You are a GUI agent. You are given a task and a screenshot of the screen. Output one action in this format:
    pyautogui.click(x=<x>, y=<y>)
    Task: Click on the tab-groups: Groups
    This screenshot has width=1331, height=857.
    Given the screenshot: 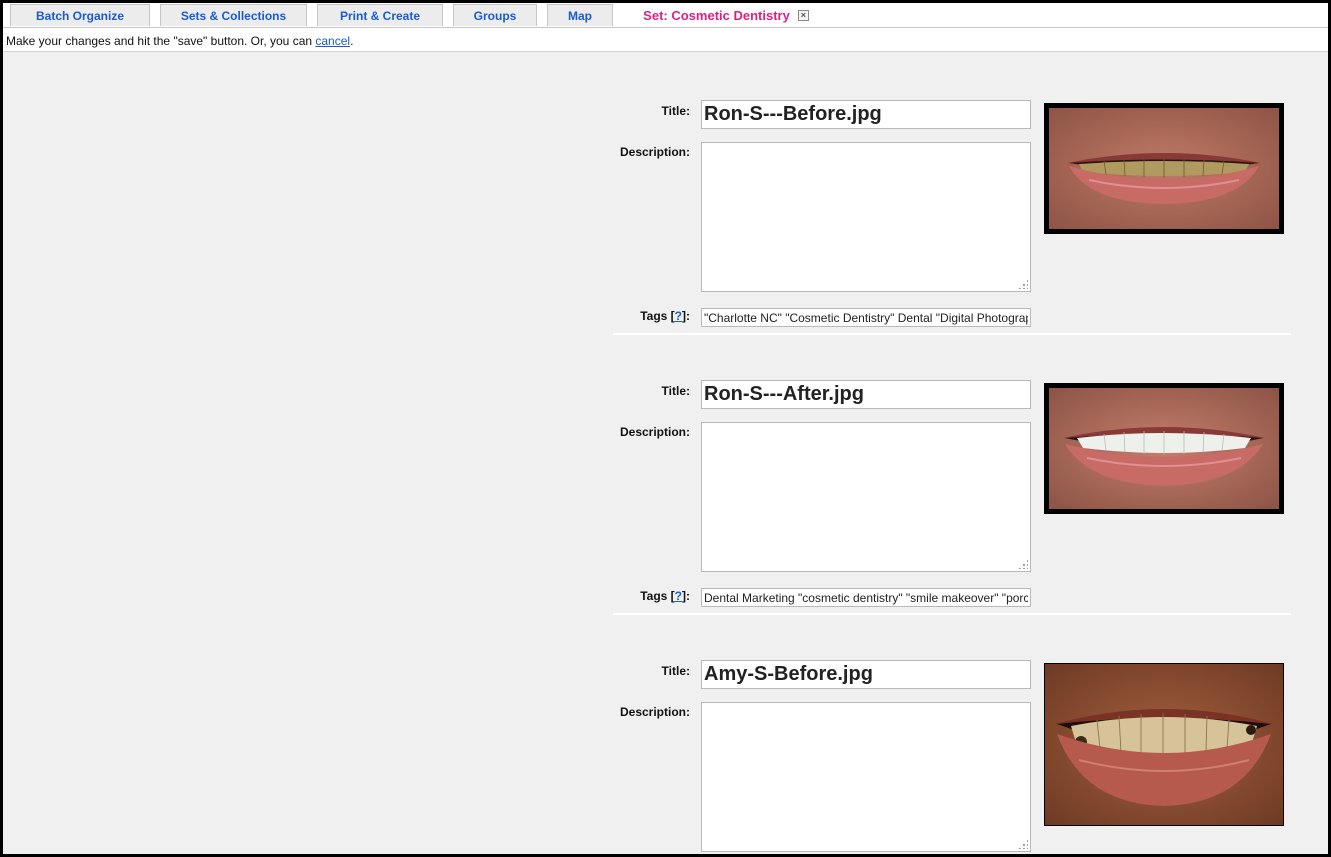 What is the action you would take?
    pyautogui.click(x=495, y=15)
    